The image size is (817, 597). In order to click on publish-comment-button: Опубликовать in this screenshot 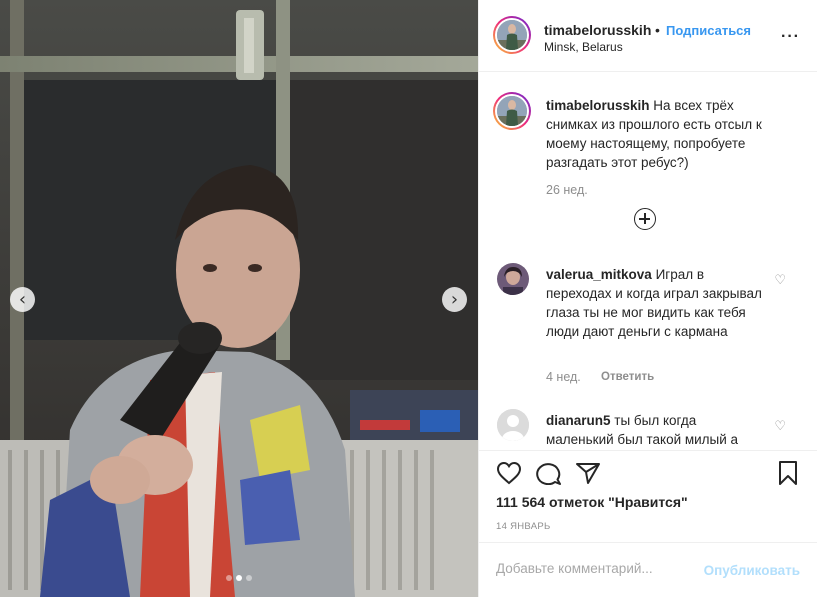, I will do `click(752, 570)`.